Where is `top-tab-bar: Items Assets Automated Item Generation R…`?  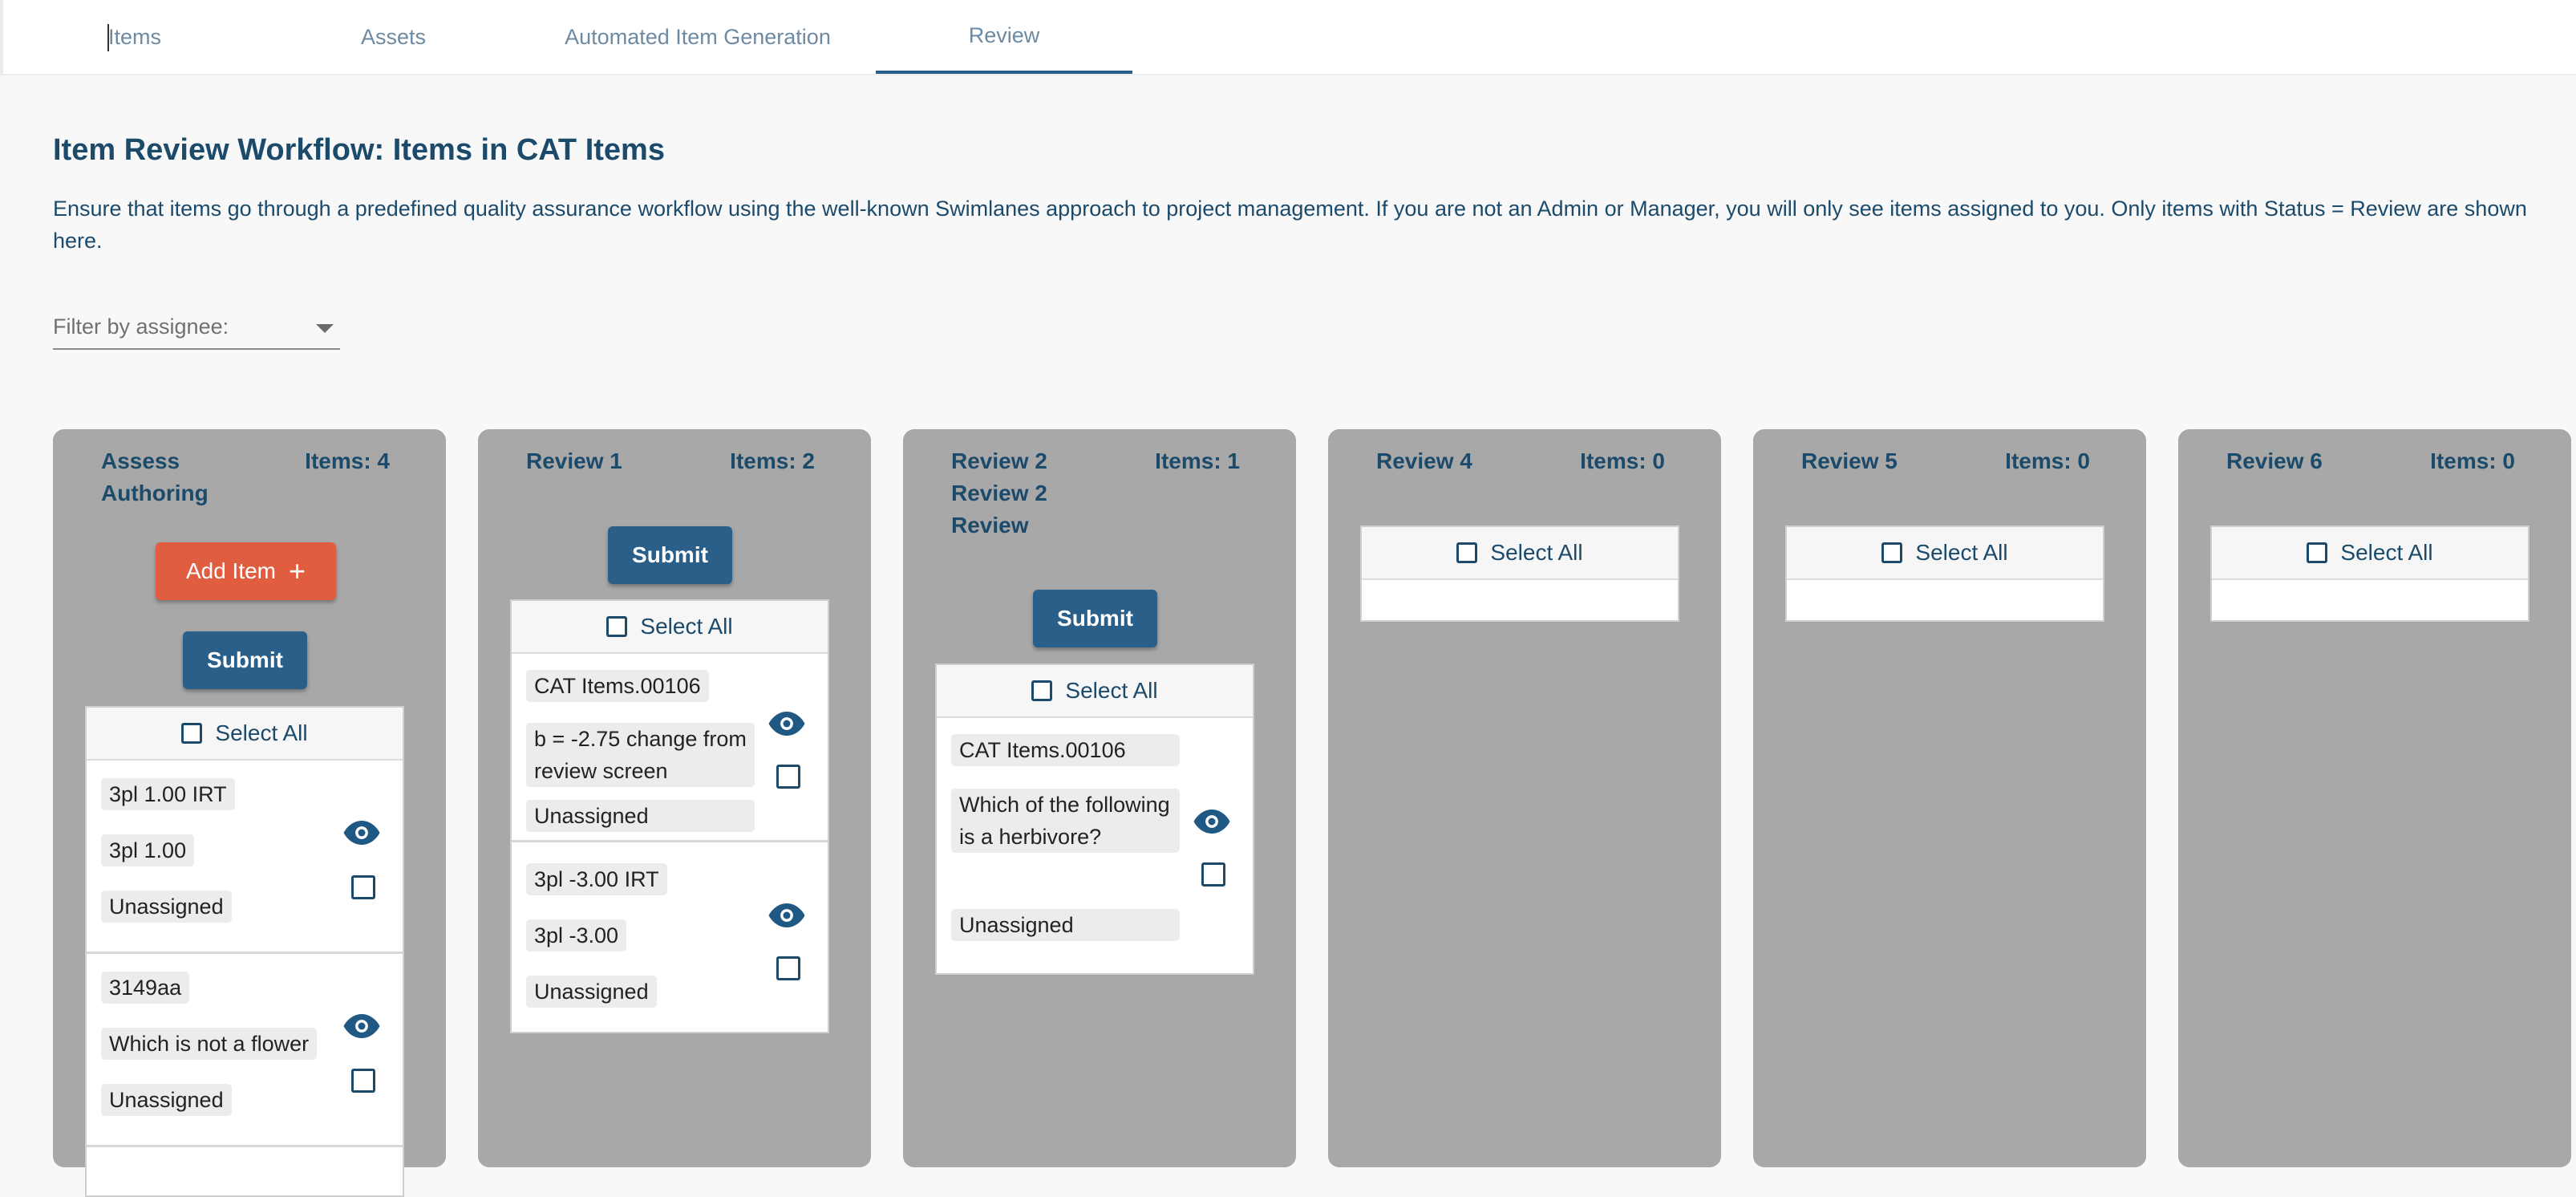 top-tab-bar: Items Assets Automated Item Generation R… is located at coordinates (1288, 37).